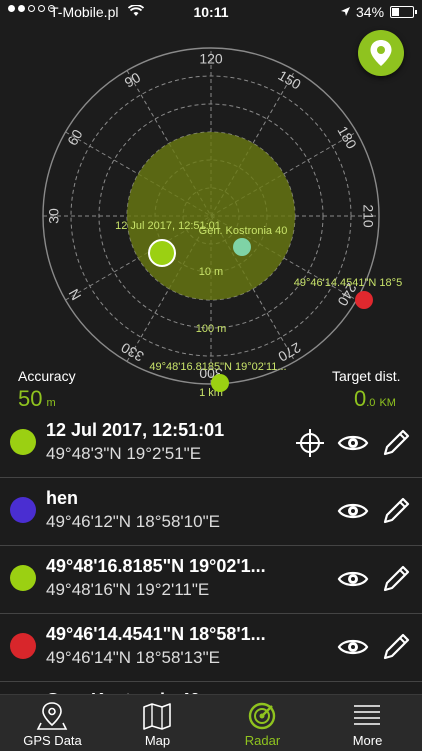  Describe the element at coordinates (367, 740) in the screenshot. I see `tab-label: More` at that location.